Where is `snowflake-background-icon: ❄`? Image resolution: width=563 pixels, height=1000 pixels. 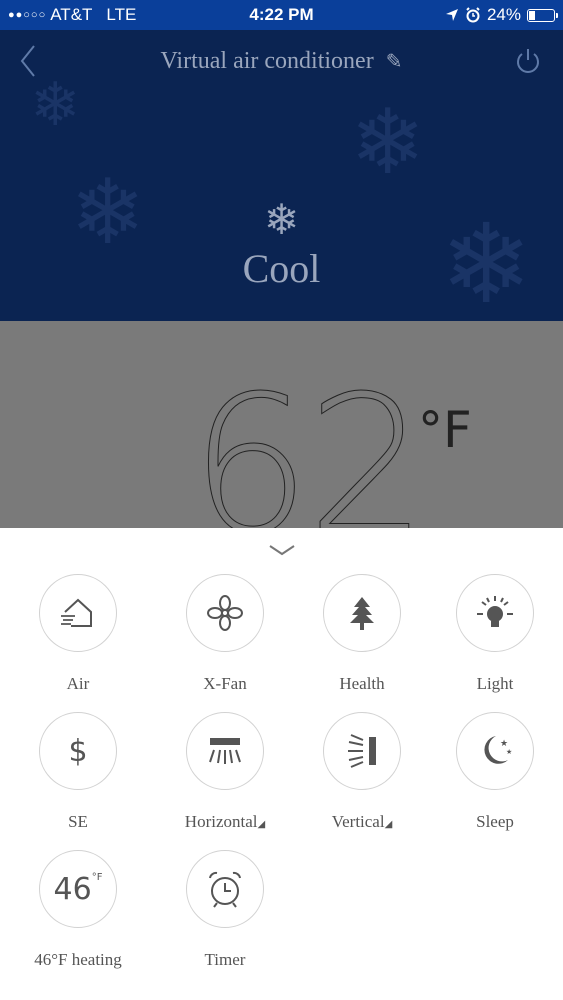 snowflake-background-icon: ❄ is located at coordinates (388, 142).